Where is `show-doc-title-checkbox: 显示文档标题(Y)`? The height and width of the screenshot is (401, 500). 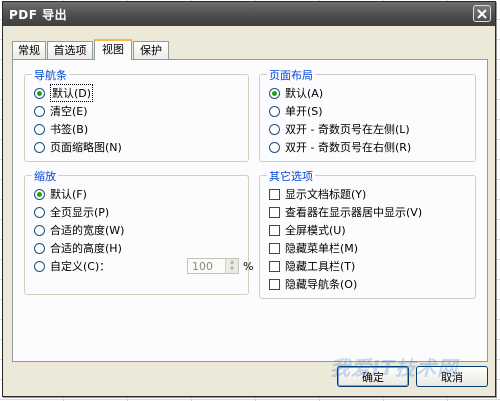
show-doc-title-checkbox: 显示文档标题(Y) is located at coordinates (317, 194).